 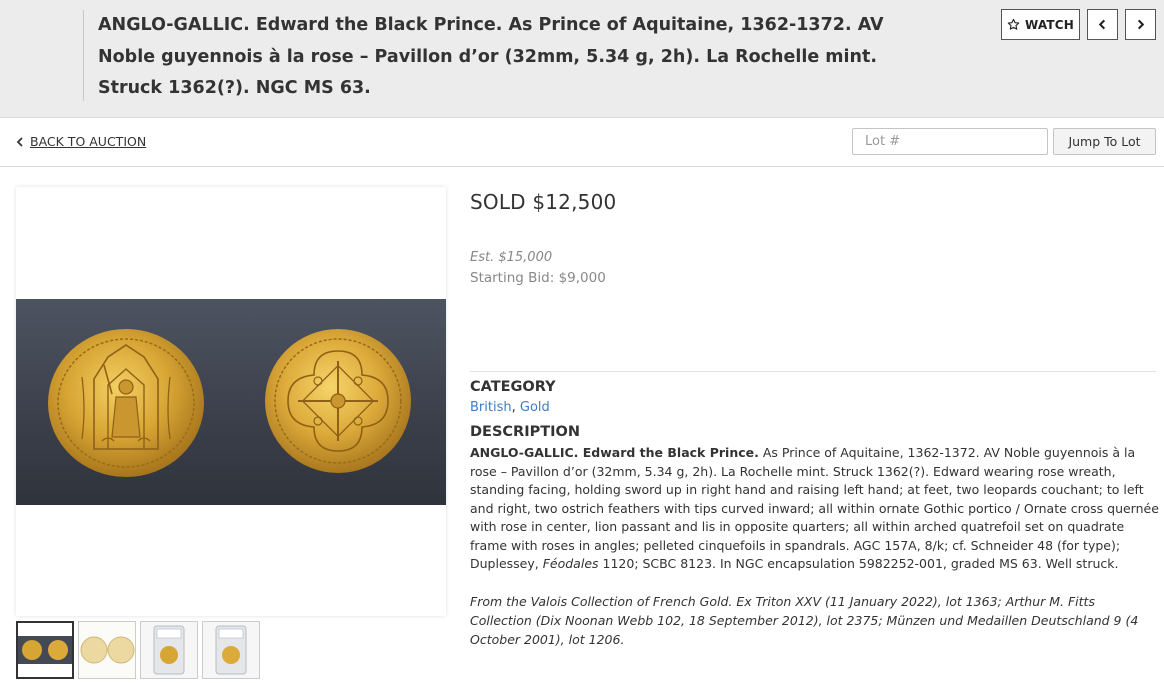 I want to click on category-link-british: British, so click(x=491, y=407).